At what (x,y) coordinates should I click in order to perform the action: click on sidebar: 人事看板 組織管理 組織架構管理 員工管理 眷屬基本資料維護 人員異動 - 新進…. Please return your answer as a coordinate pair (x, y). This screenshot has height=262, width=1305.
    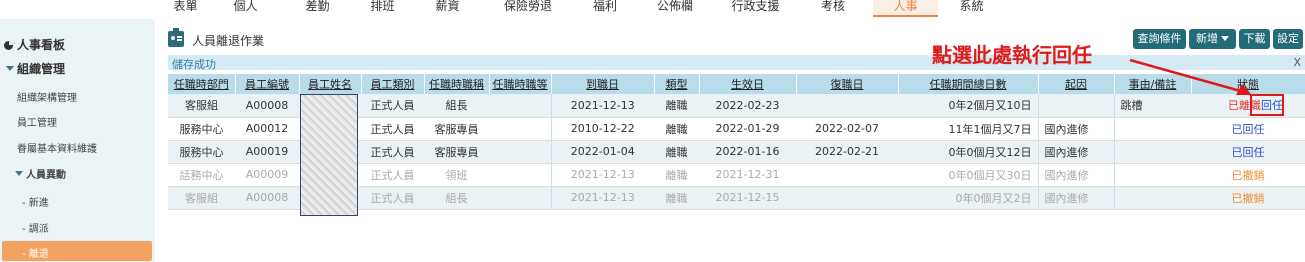
    Looking at the image, I should click on (77, 140).